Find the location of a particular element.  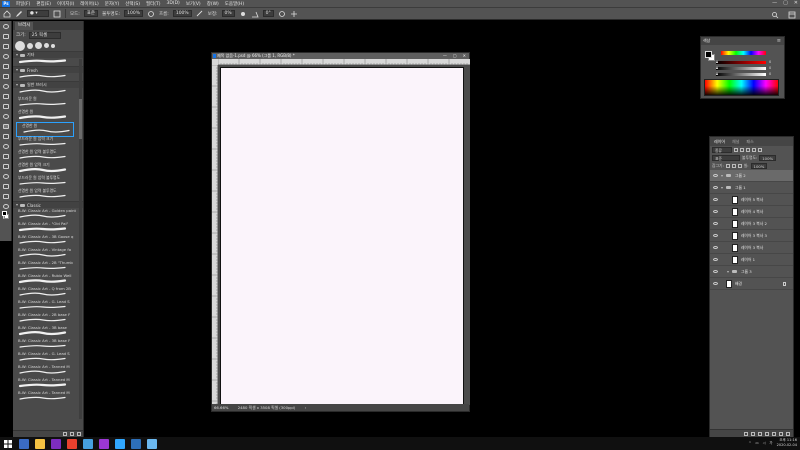

mode-select: 표준 is located at coordinates (91, 13).